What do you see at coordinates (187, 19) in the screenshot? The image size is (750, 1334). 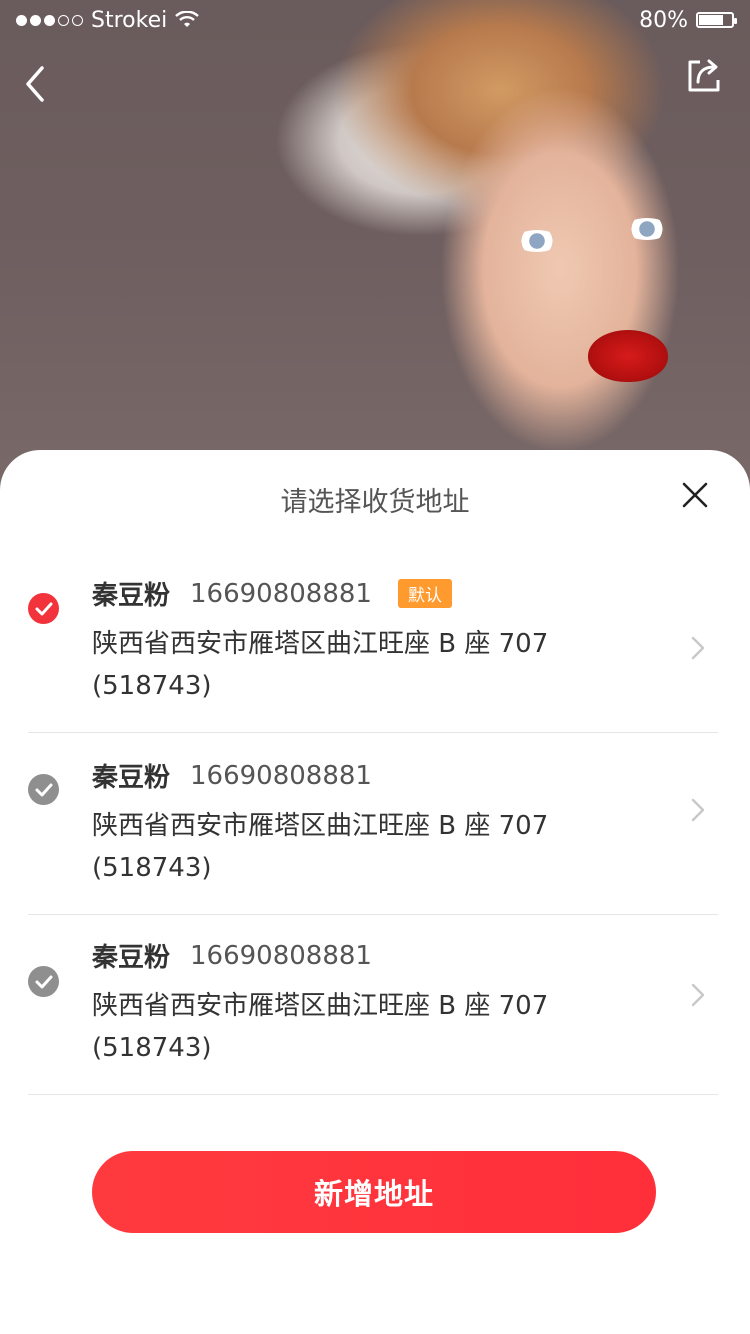 I see `wifi-icon` at bounding box center [187, 19].